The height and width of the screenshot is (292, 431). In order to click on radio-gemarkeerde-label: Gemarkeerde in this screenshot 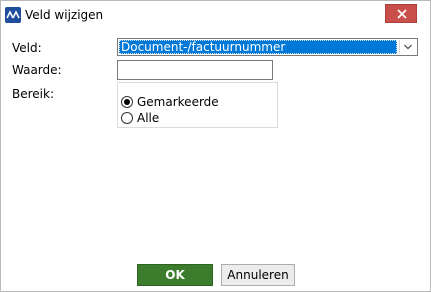, I will do `click(178, 102)`.